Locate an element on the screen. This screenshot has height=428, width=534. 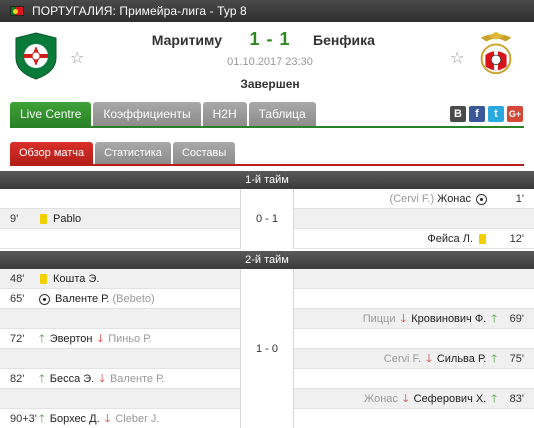
home-sub-event: 82' 🡑 Бесса Э. 🡓 Валенте Р. is located at coordinates (87, 379).